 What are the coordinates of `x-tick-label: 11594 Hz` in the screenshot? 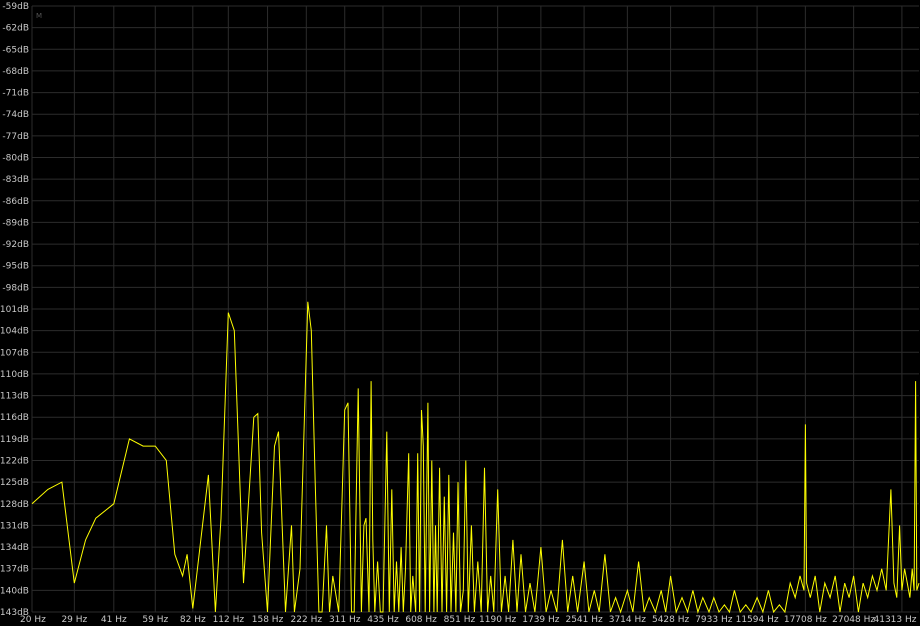 It's located at (757, 620).